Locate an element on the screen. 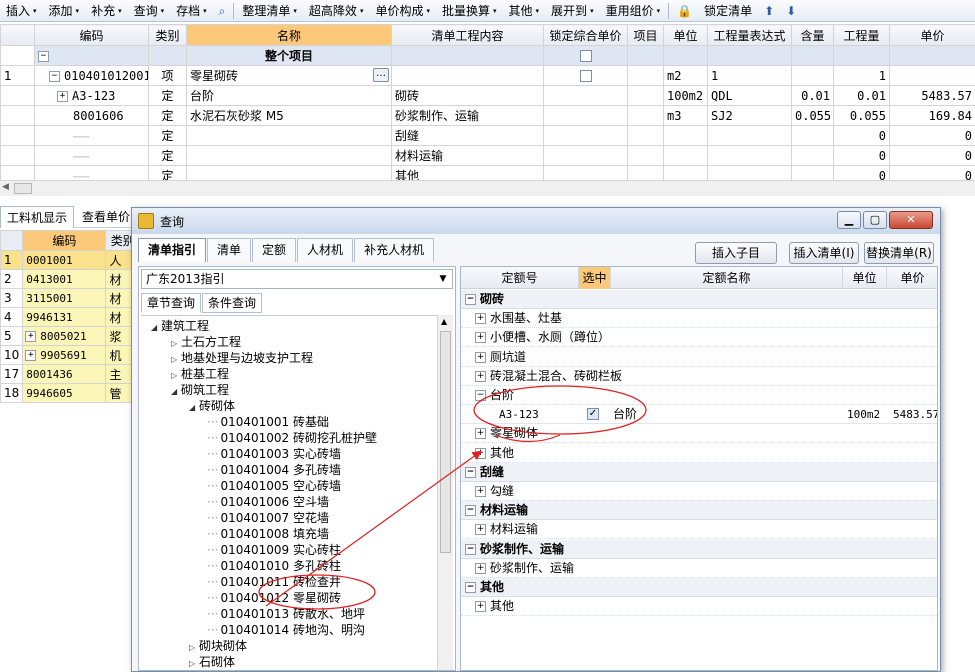 This screenshot has height=672, width=975. col-header-4: 锁定综合单价 is located at coordinates (585, 35).